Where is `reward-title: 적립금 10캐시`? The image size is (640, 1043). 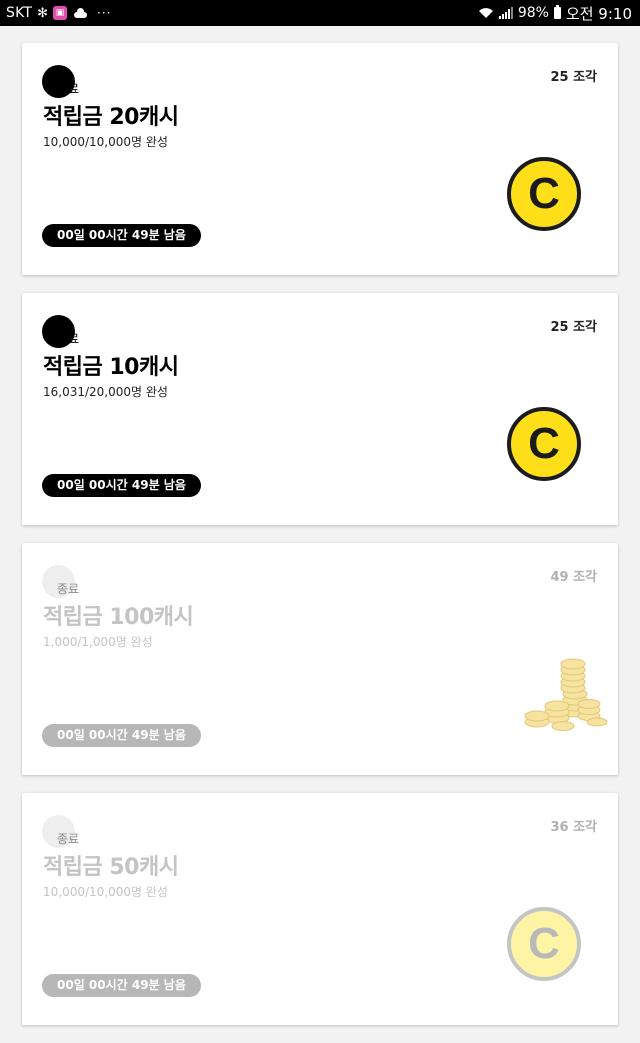
reward-title: 적립금 10캐시 is located at coordinates (111, 367).